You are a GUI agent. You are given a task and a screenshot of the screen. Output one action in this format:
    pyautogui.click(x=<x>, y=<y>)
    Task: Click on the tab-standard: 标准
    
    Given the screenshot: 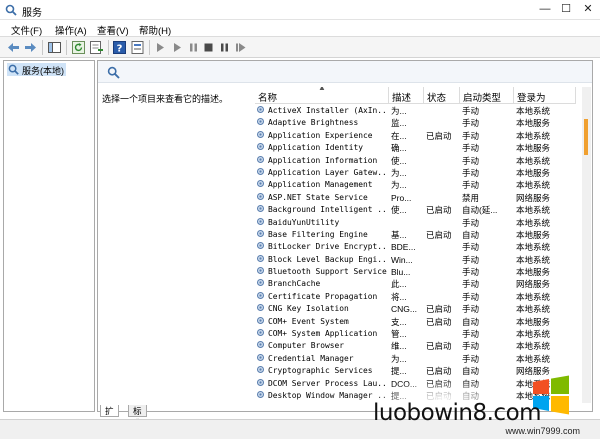 What is the action you would take?
    pyautogui.click(x=137, y=416)
    